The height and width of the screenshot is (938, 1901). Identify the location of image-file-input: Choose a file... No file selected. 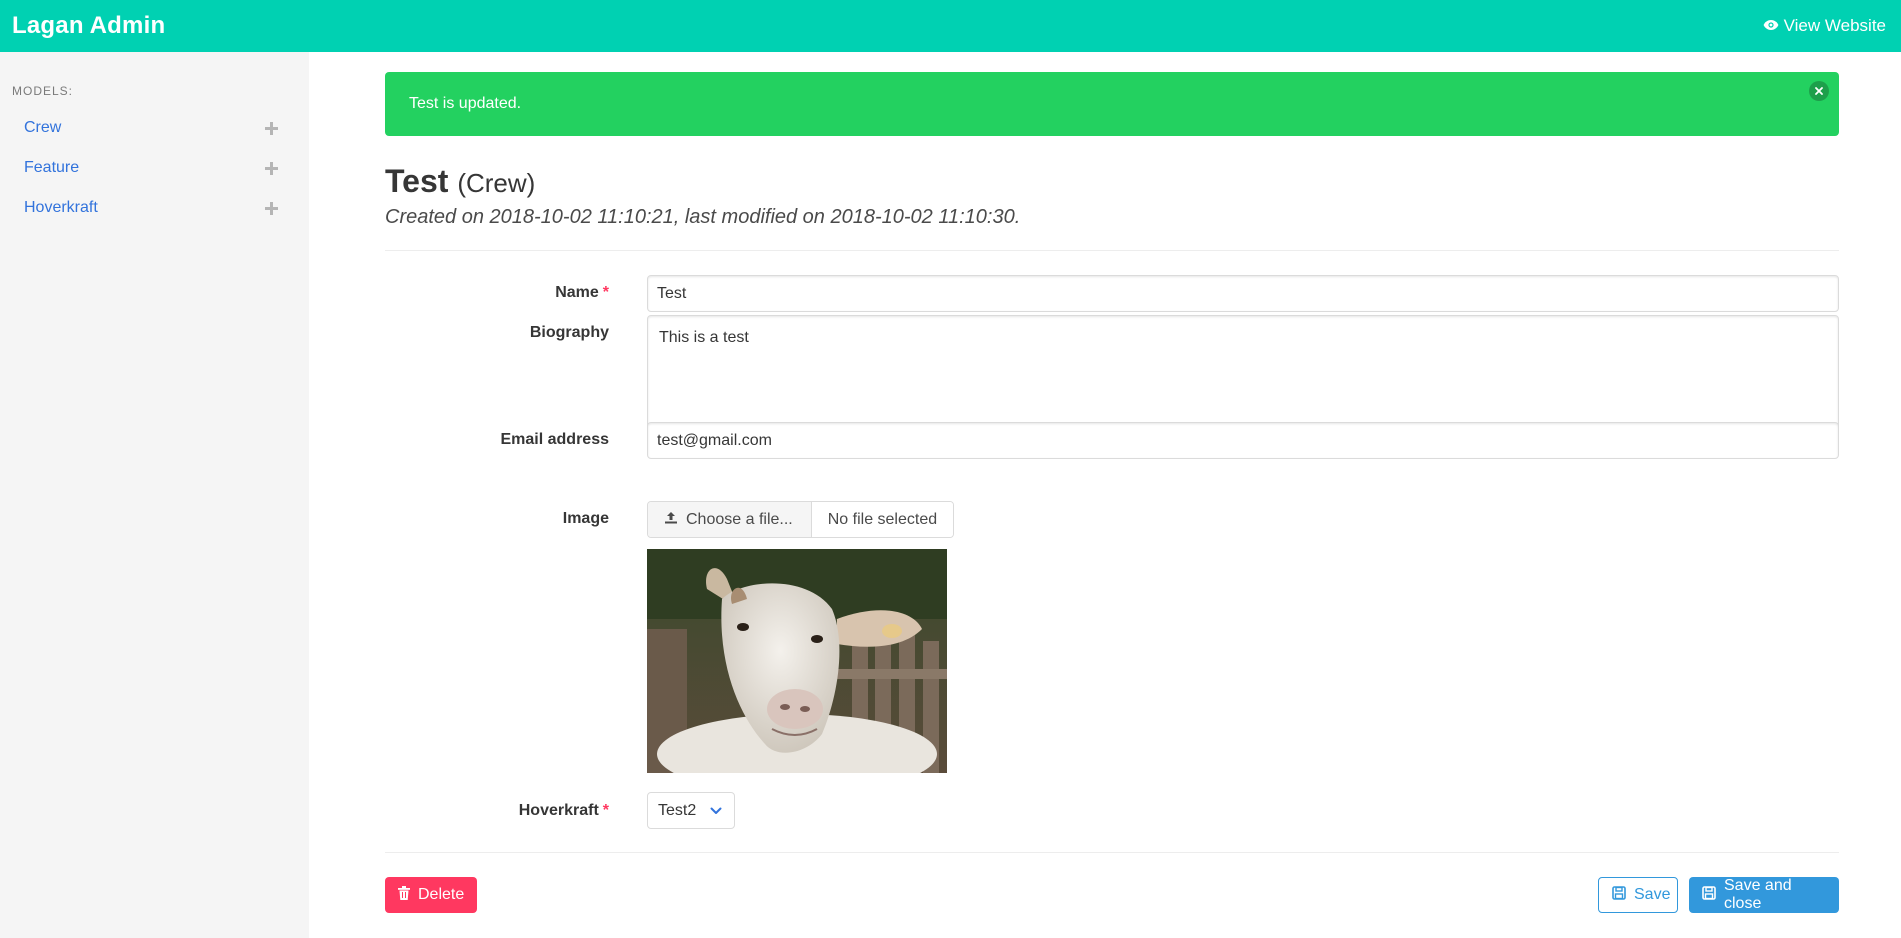
(801, 519).